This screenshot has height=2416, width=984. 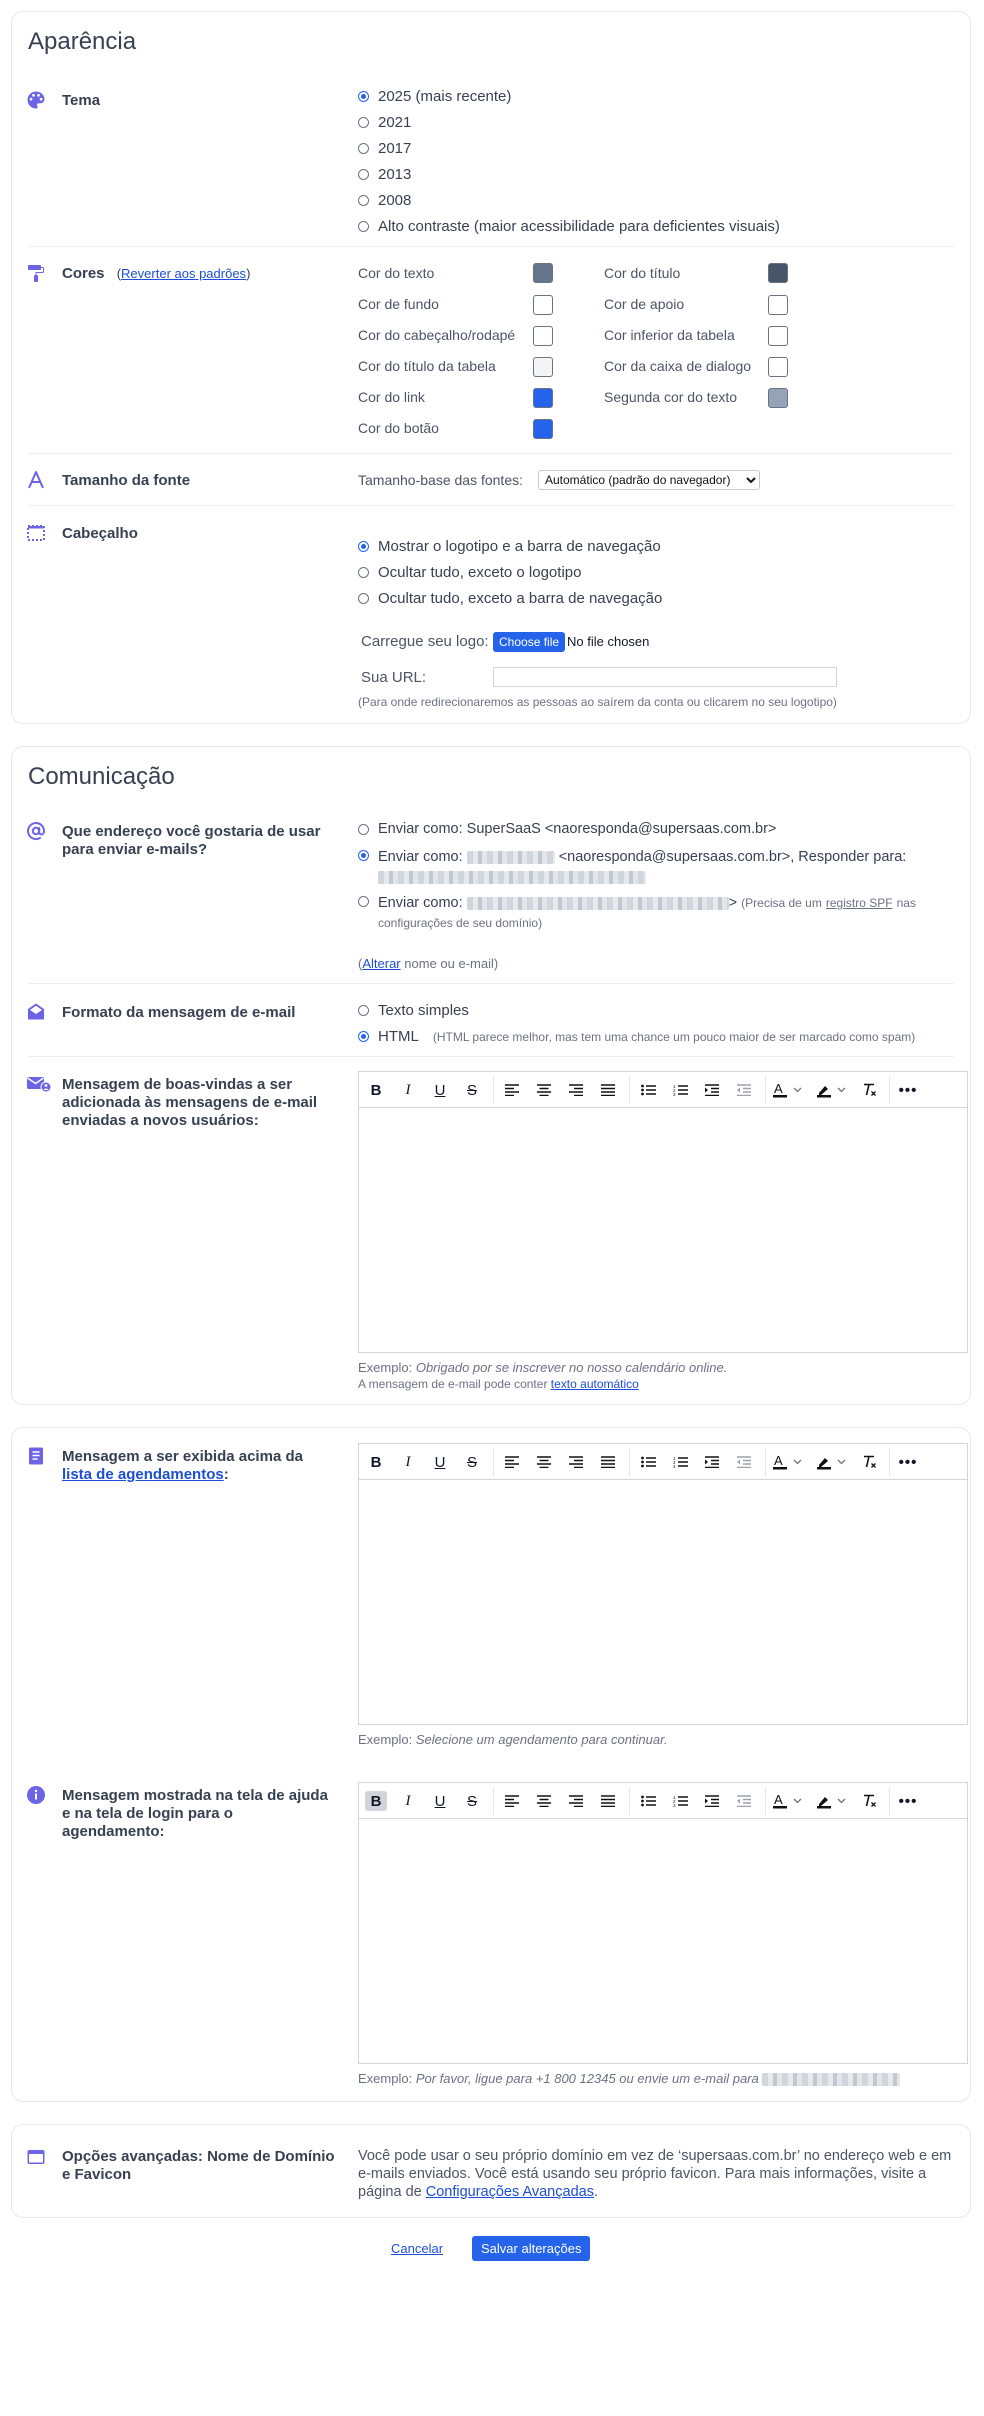 What do you see at coordinates (381, 963) in the screenshot?
I see `alter-sender-link: Alterar` at bounding box center [381, 963].